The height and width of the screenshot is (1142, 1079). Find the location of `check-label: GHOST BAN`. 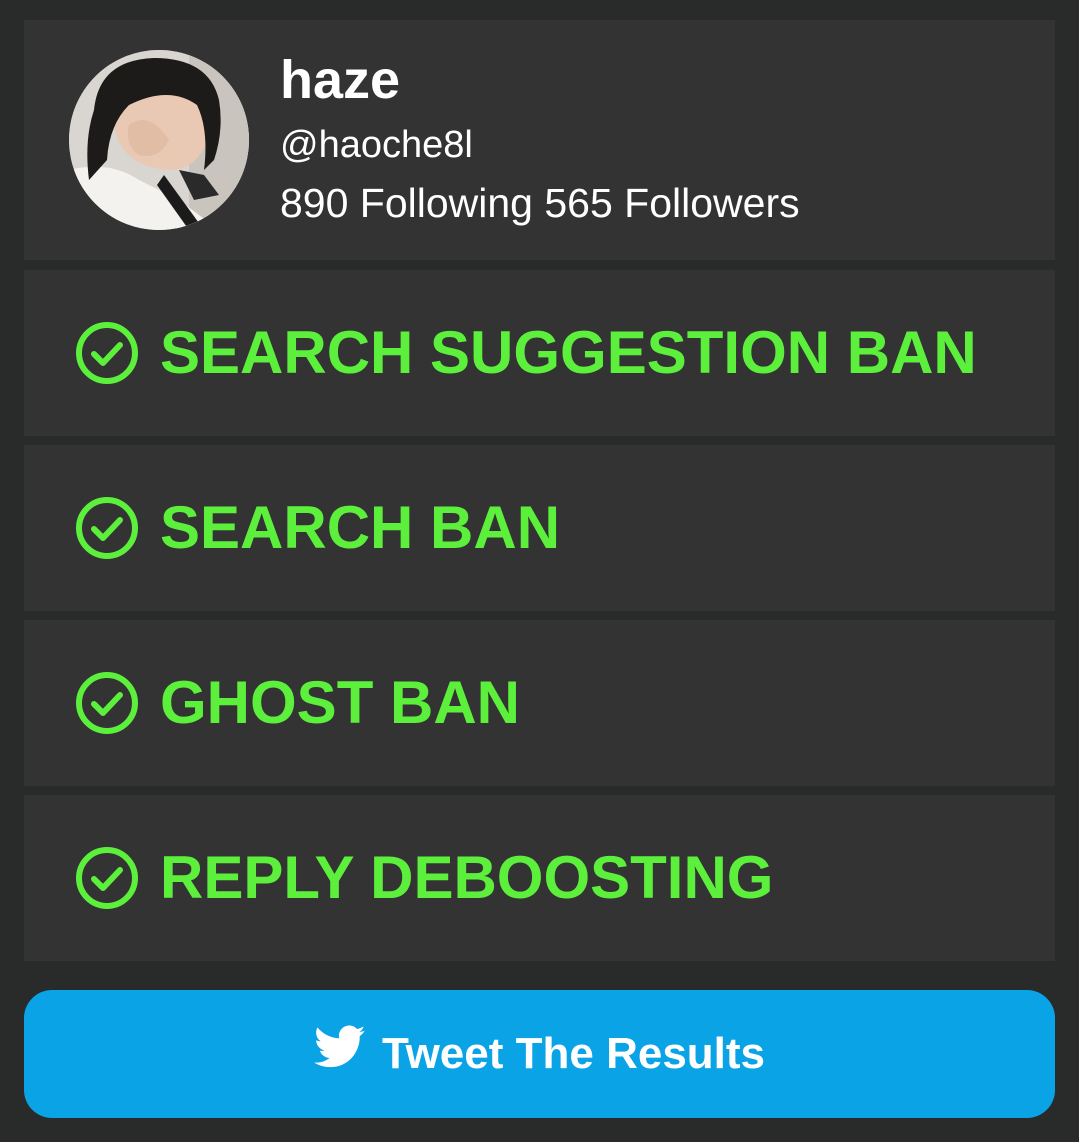

check-label: GHOST BAN is located at coordinates (340, 702).